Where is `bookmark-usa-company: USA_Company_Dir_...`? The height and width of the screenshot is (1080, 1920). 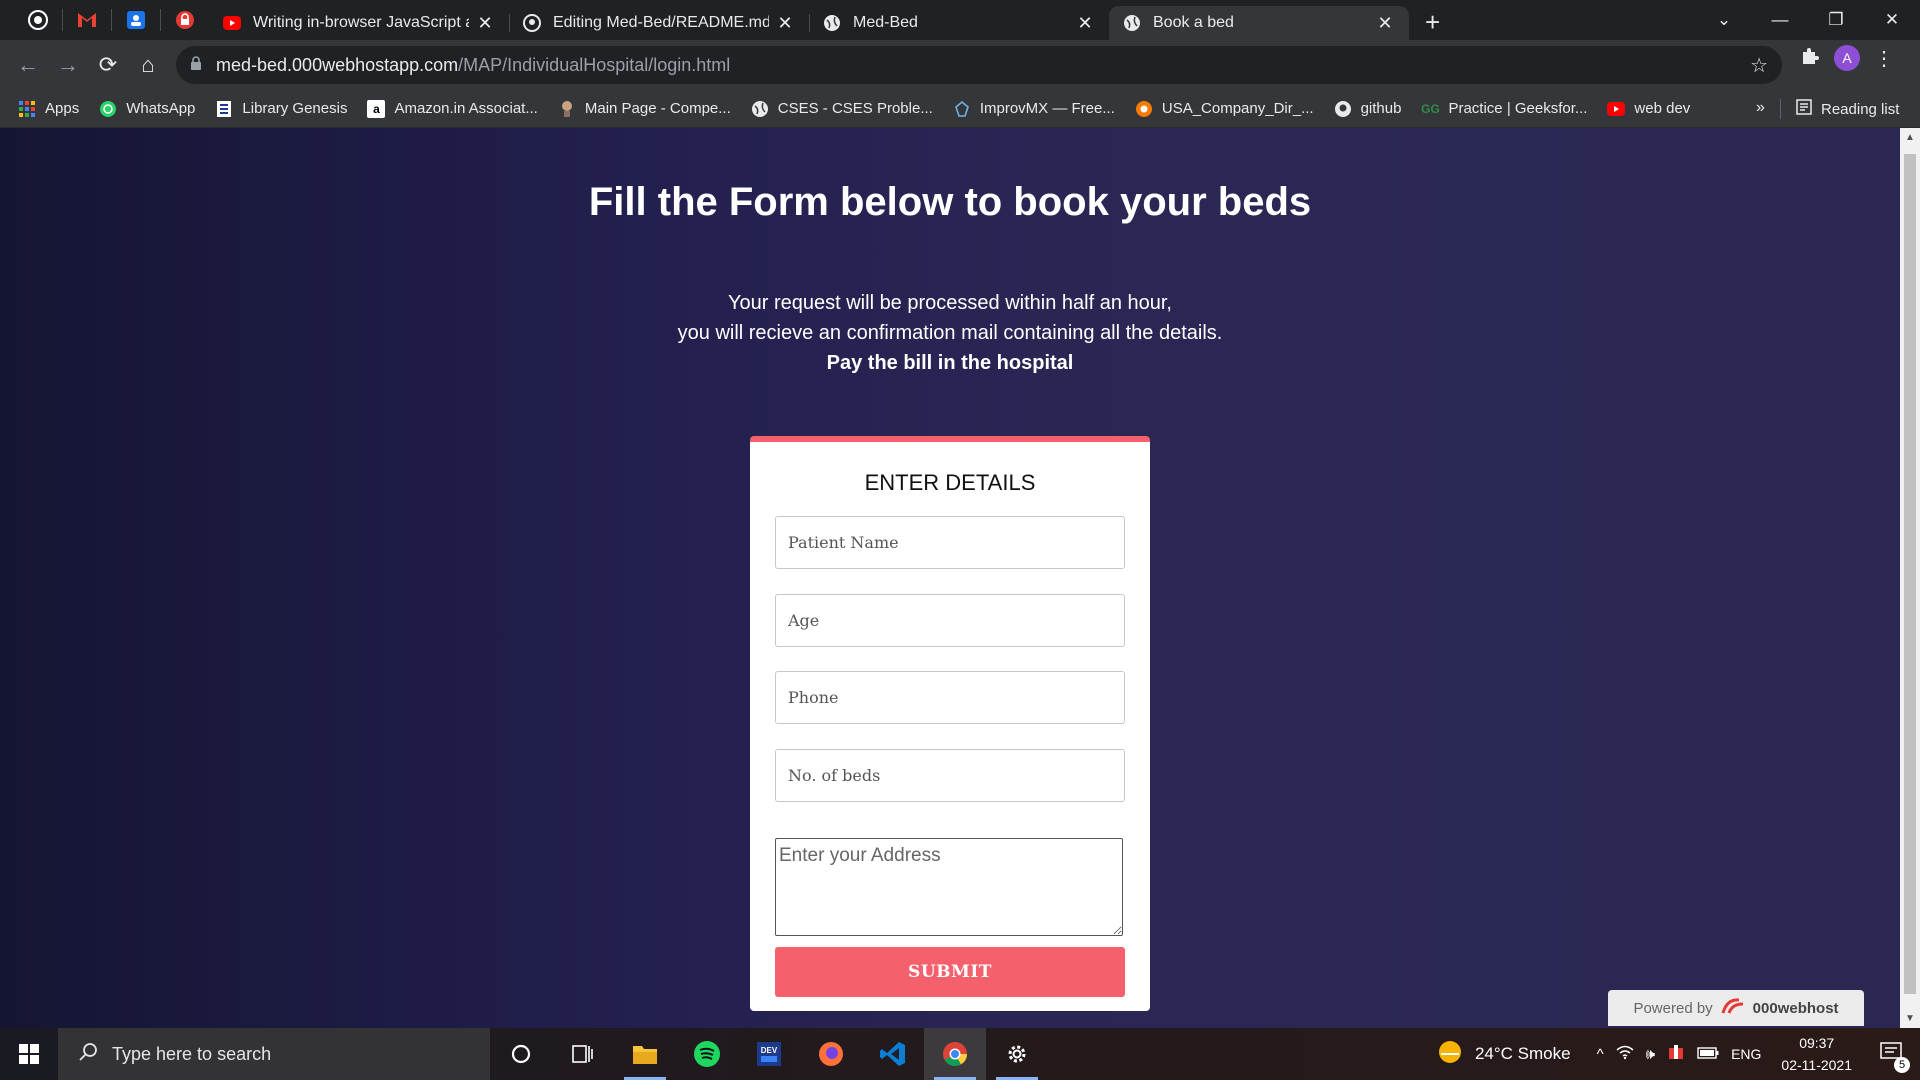 bookmark-usa-company: USA_Company_Dir_... is located at coordinates (1224, 109).